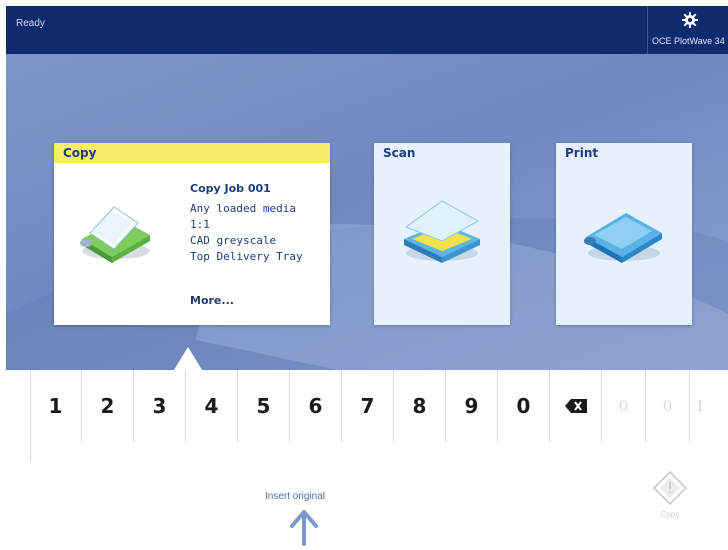 The height and width of the screenshot is (550, 728). Describe the element at coordinates (670, 494) in the screenshot. I see `start-copy-button: Copy` at that location.